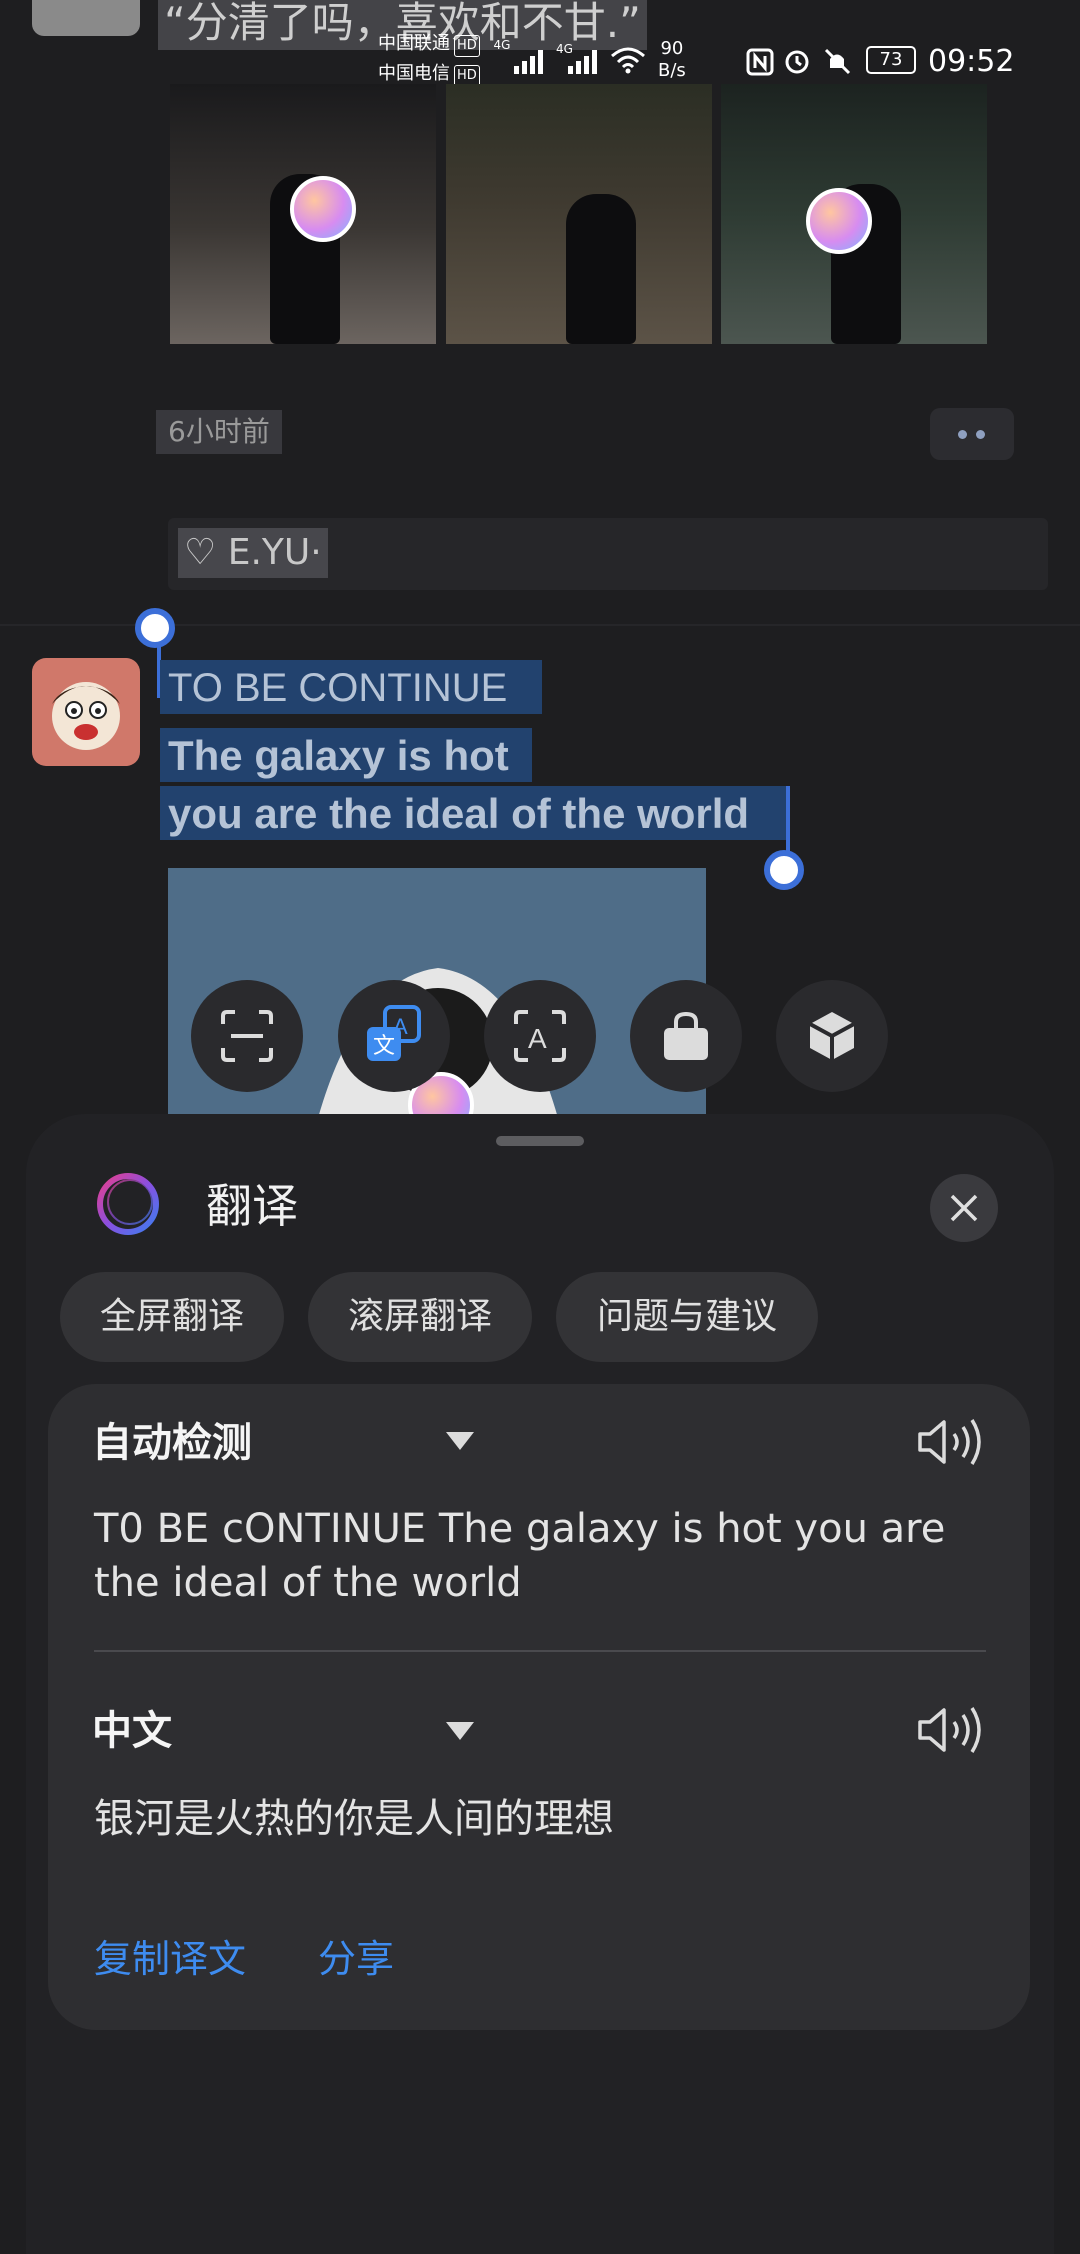  Describe the element at coordinates (628, 60) in the screenshot. I see `wifi-icon` at that location.